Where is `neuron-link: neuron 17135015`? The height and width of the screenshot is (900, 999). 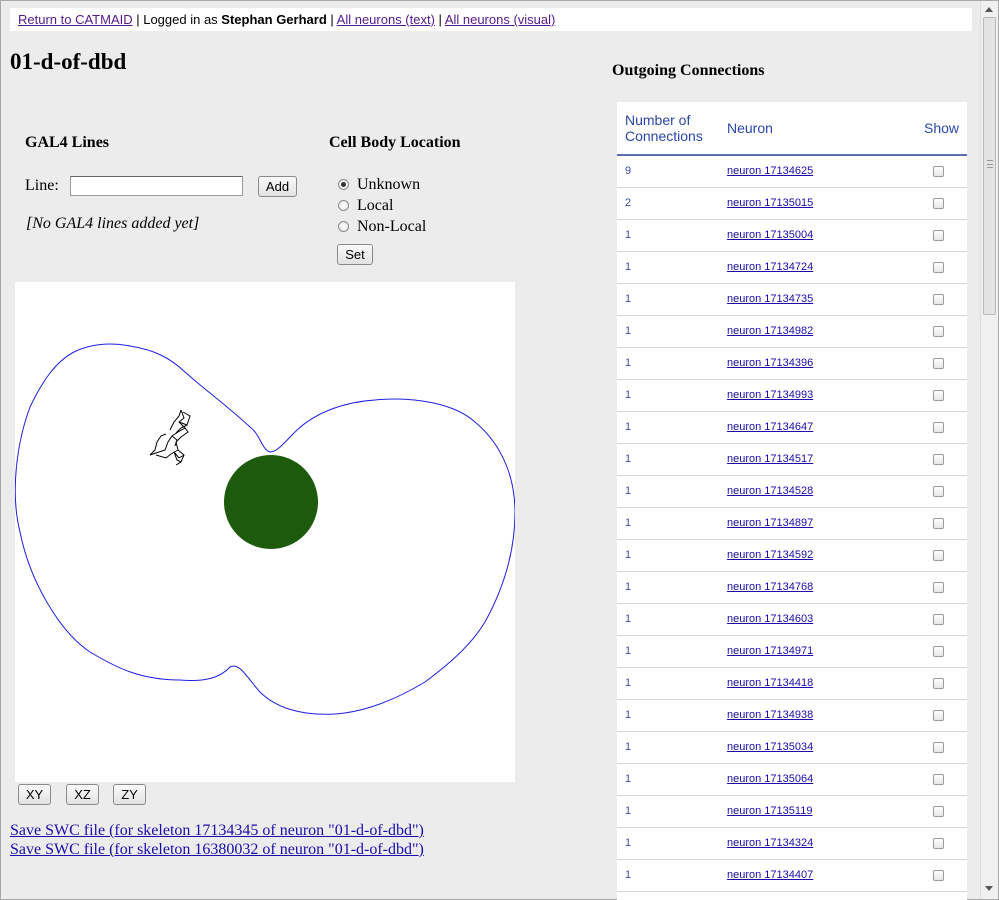 neuron-link: neuron 17135015 is located at coordinates (770, 203).